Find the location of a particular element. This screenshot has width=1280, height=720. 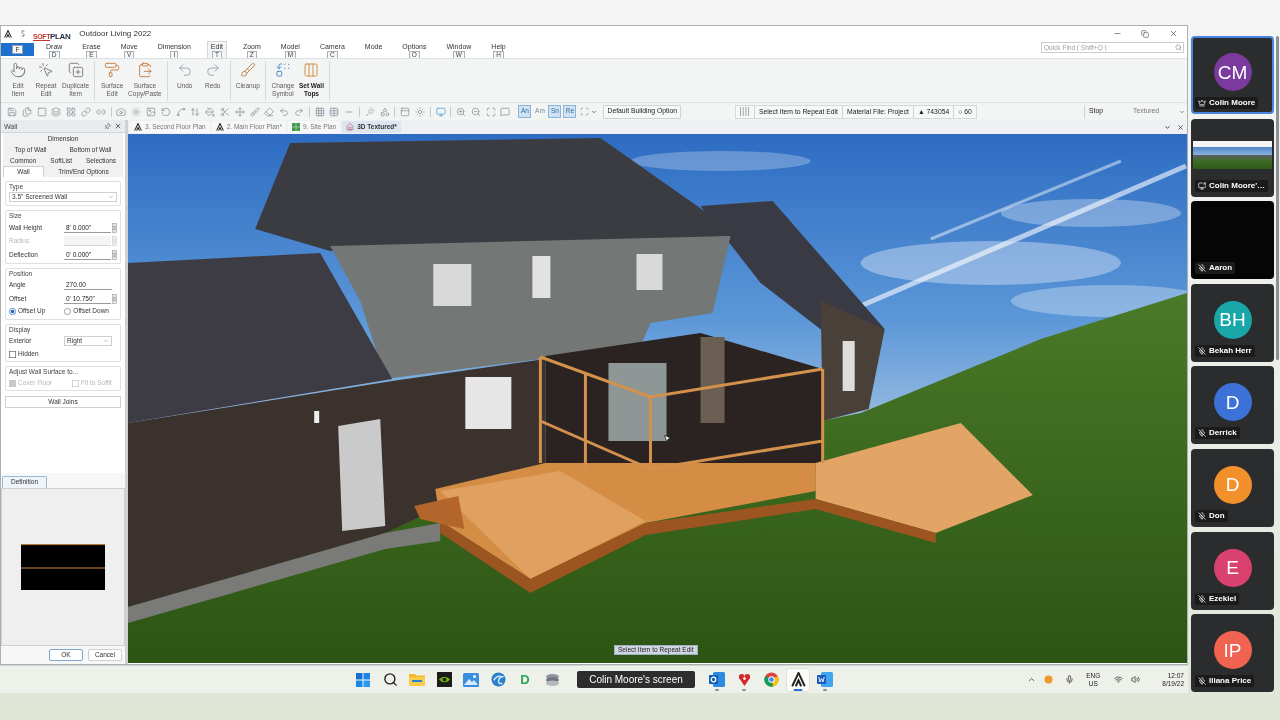

pointer-icon is located at coordinates (18, 70).